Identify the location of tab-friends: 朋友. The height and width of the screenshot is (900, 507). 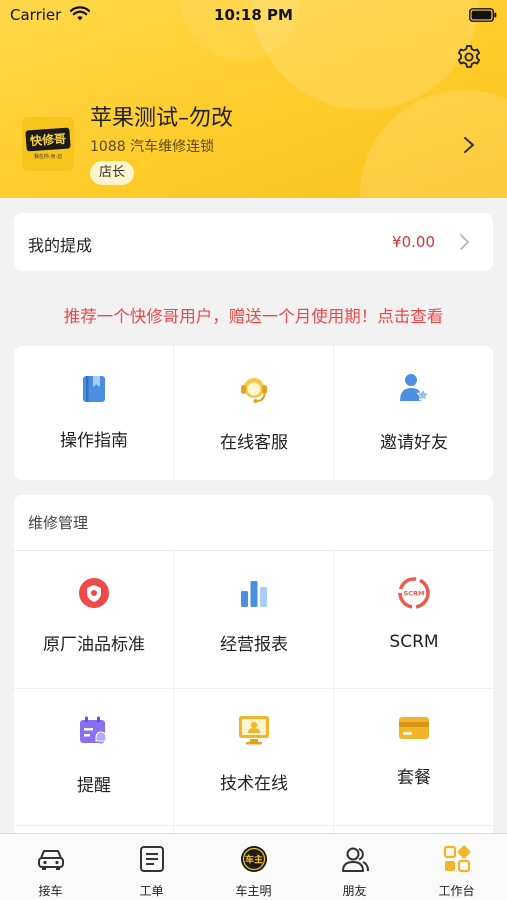
(354, 867).